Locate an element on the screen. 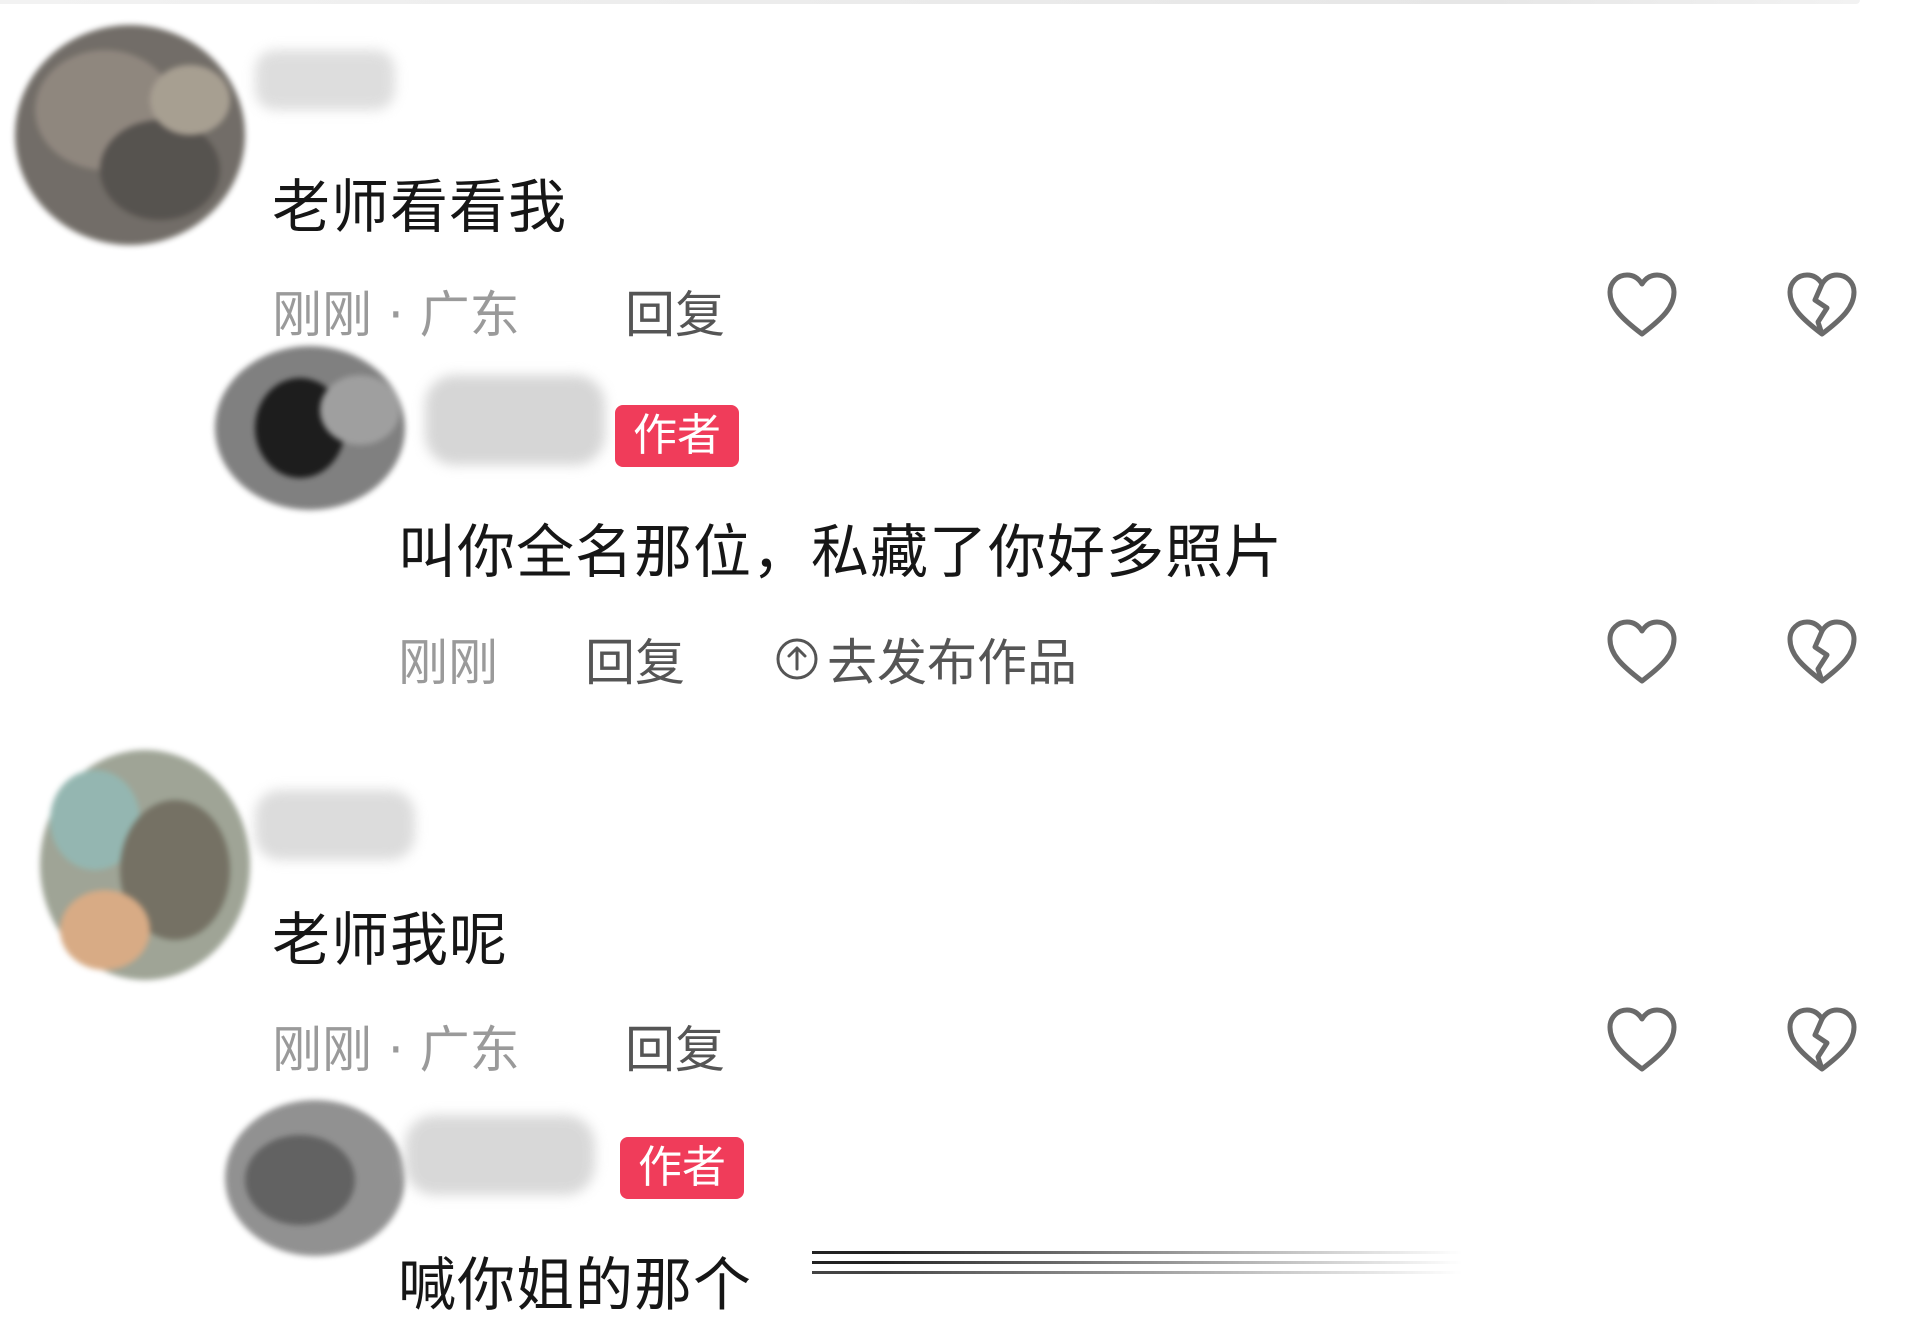 The width and height of the screenshot is (1920, 1322). comment-text: 老师我呢 is located at coordinates (390, 940).